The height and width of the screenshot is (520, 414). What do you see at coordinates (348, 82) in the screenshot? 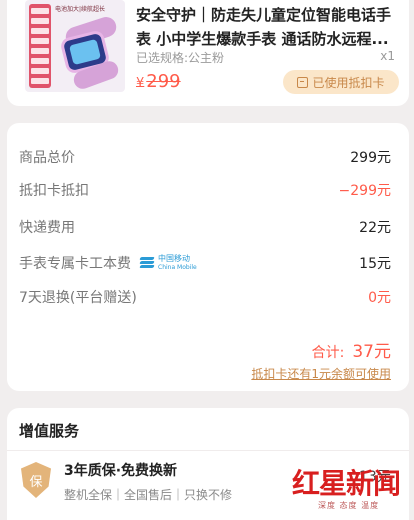
I see `voucher-button-label: 已使用抵扣卡` at bounding box center [348, 82].